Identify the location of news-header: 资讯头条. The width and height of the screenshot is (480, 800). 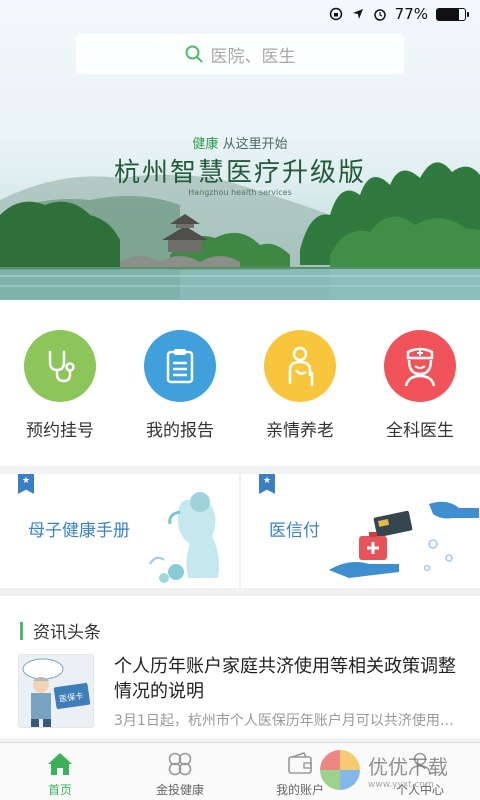
(60, 630).